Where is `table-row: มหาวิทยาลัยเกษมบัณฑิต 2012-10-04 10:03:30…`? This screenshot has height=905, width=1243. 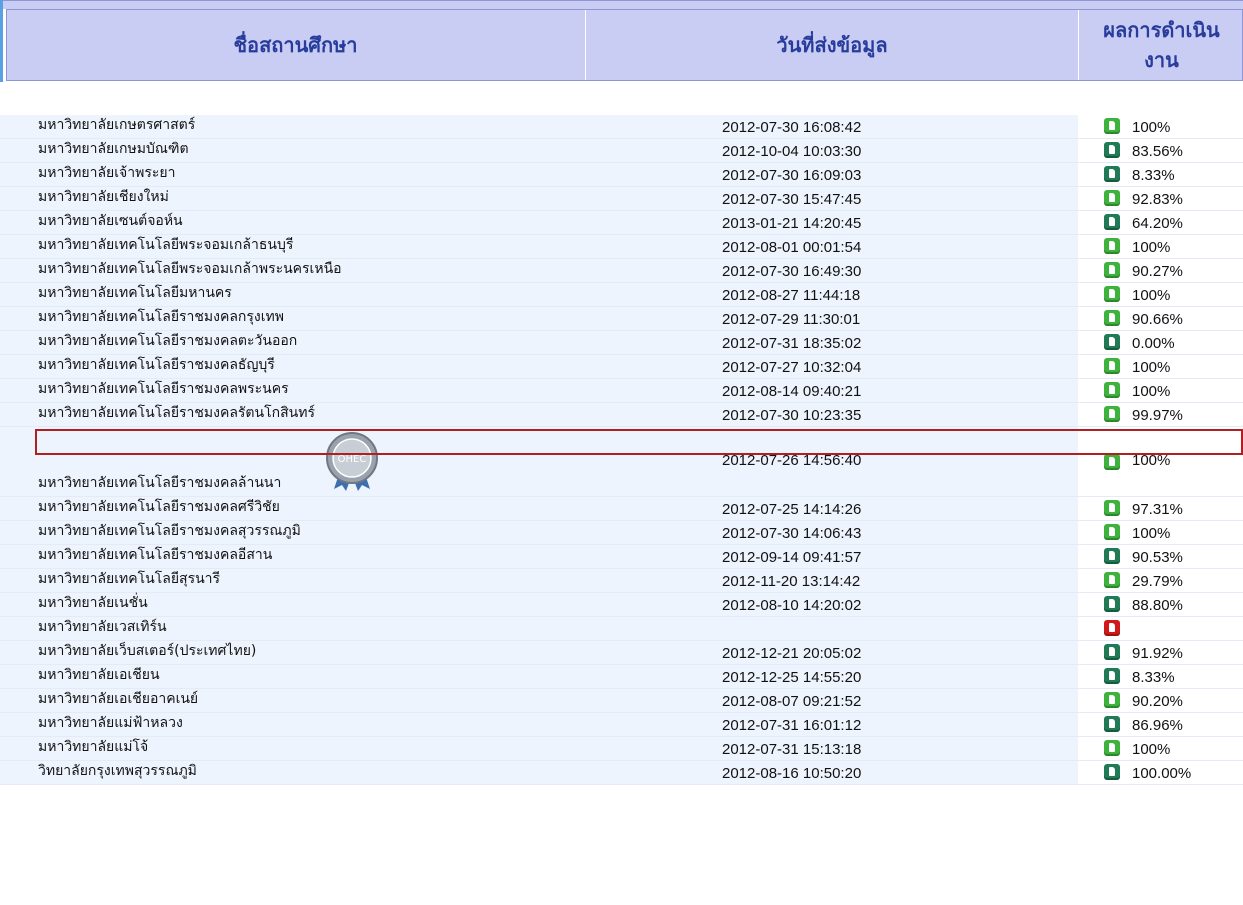
table-row: มหาวิทยาลัยเกษมบัณฑิต 2012-10-04 10:03:30… is located at coordinates (621, 151).